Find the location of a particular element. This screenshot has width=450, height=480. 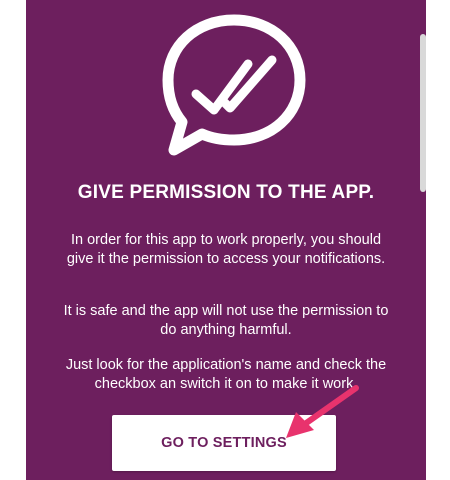

screen-edge is located at coordinates (438, 240).